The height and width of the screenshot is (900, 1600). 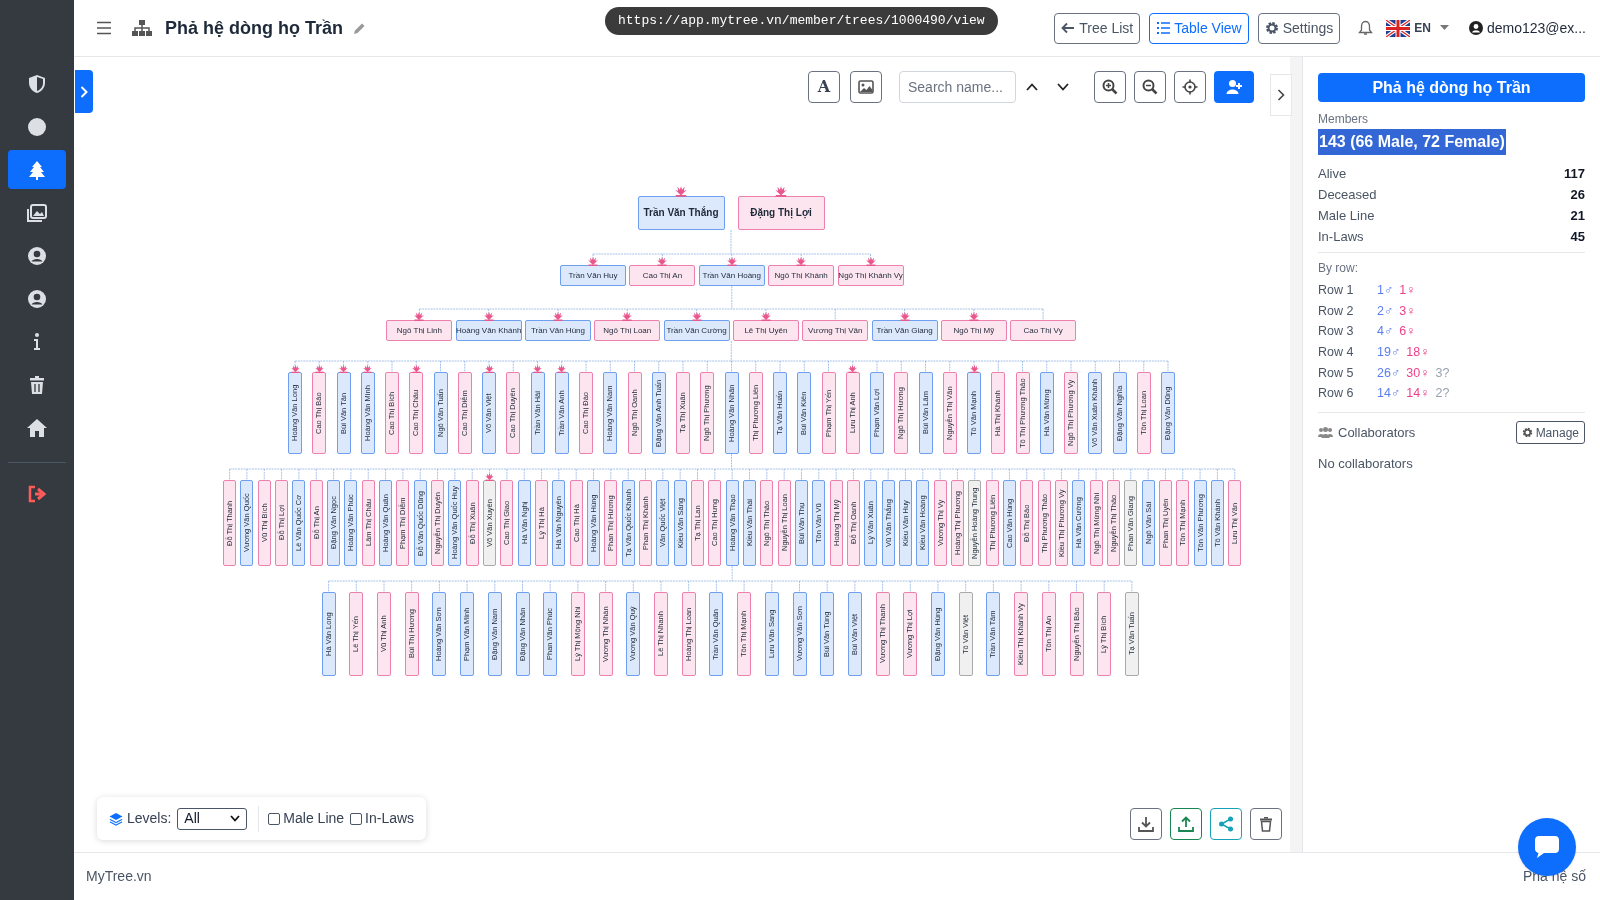 I want to click on male-count: 19♂, so click(x=1389, y=353).